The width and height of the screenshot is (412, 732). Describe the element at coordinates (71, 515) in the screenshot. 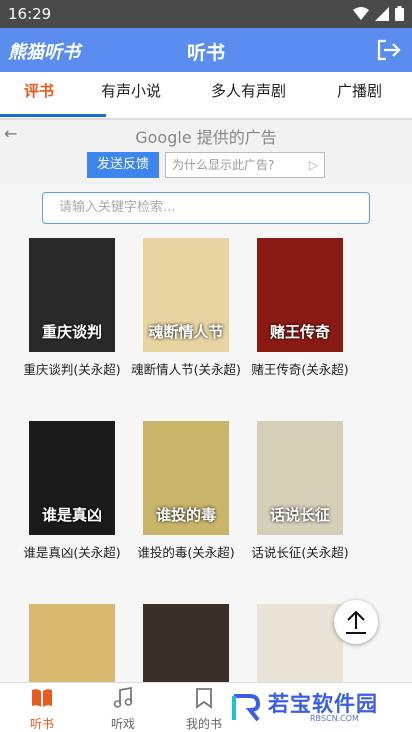

I see `book-cover-text: 谁是真凶` at that location.